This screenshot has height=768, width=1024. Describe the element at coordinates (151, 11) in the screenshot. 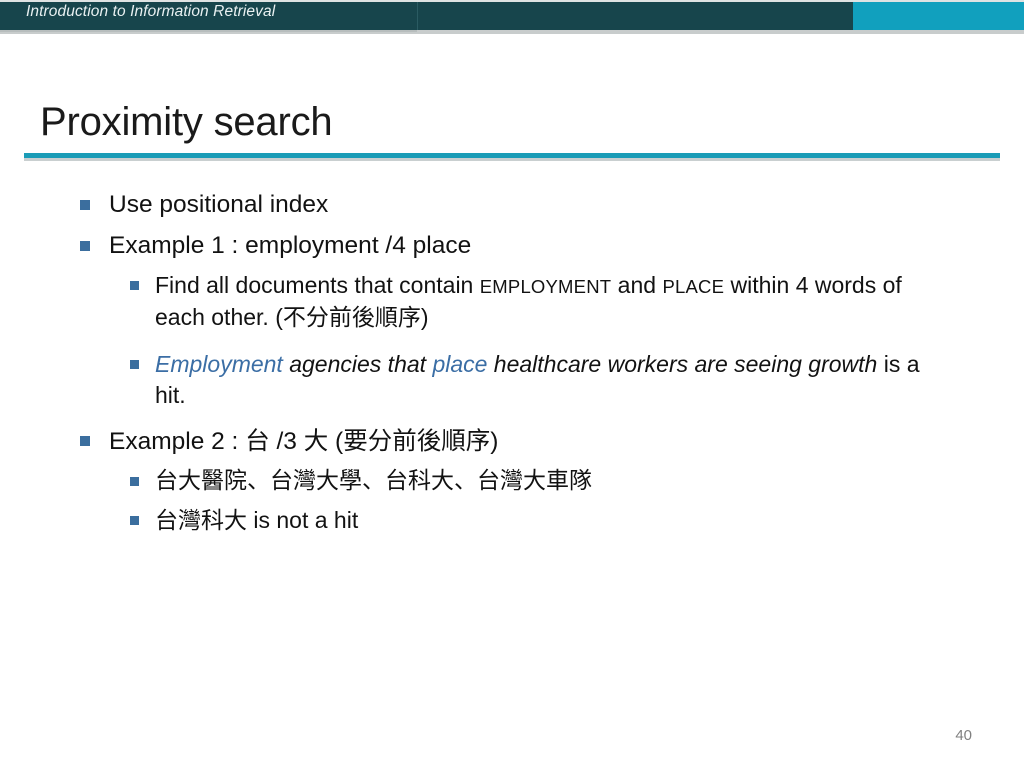

I see `course-title: Introduction to Information Retrieval` at that location.